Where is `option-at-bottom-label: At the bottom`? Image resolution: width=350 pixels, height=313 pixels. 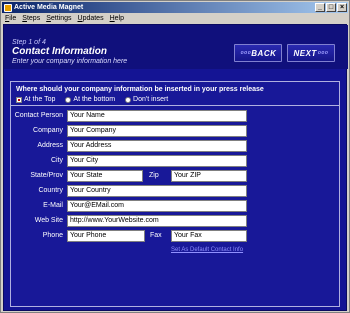 option-at-bottom-label: At the bottom is located at coordinates (94, 99).